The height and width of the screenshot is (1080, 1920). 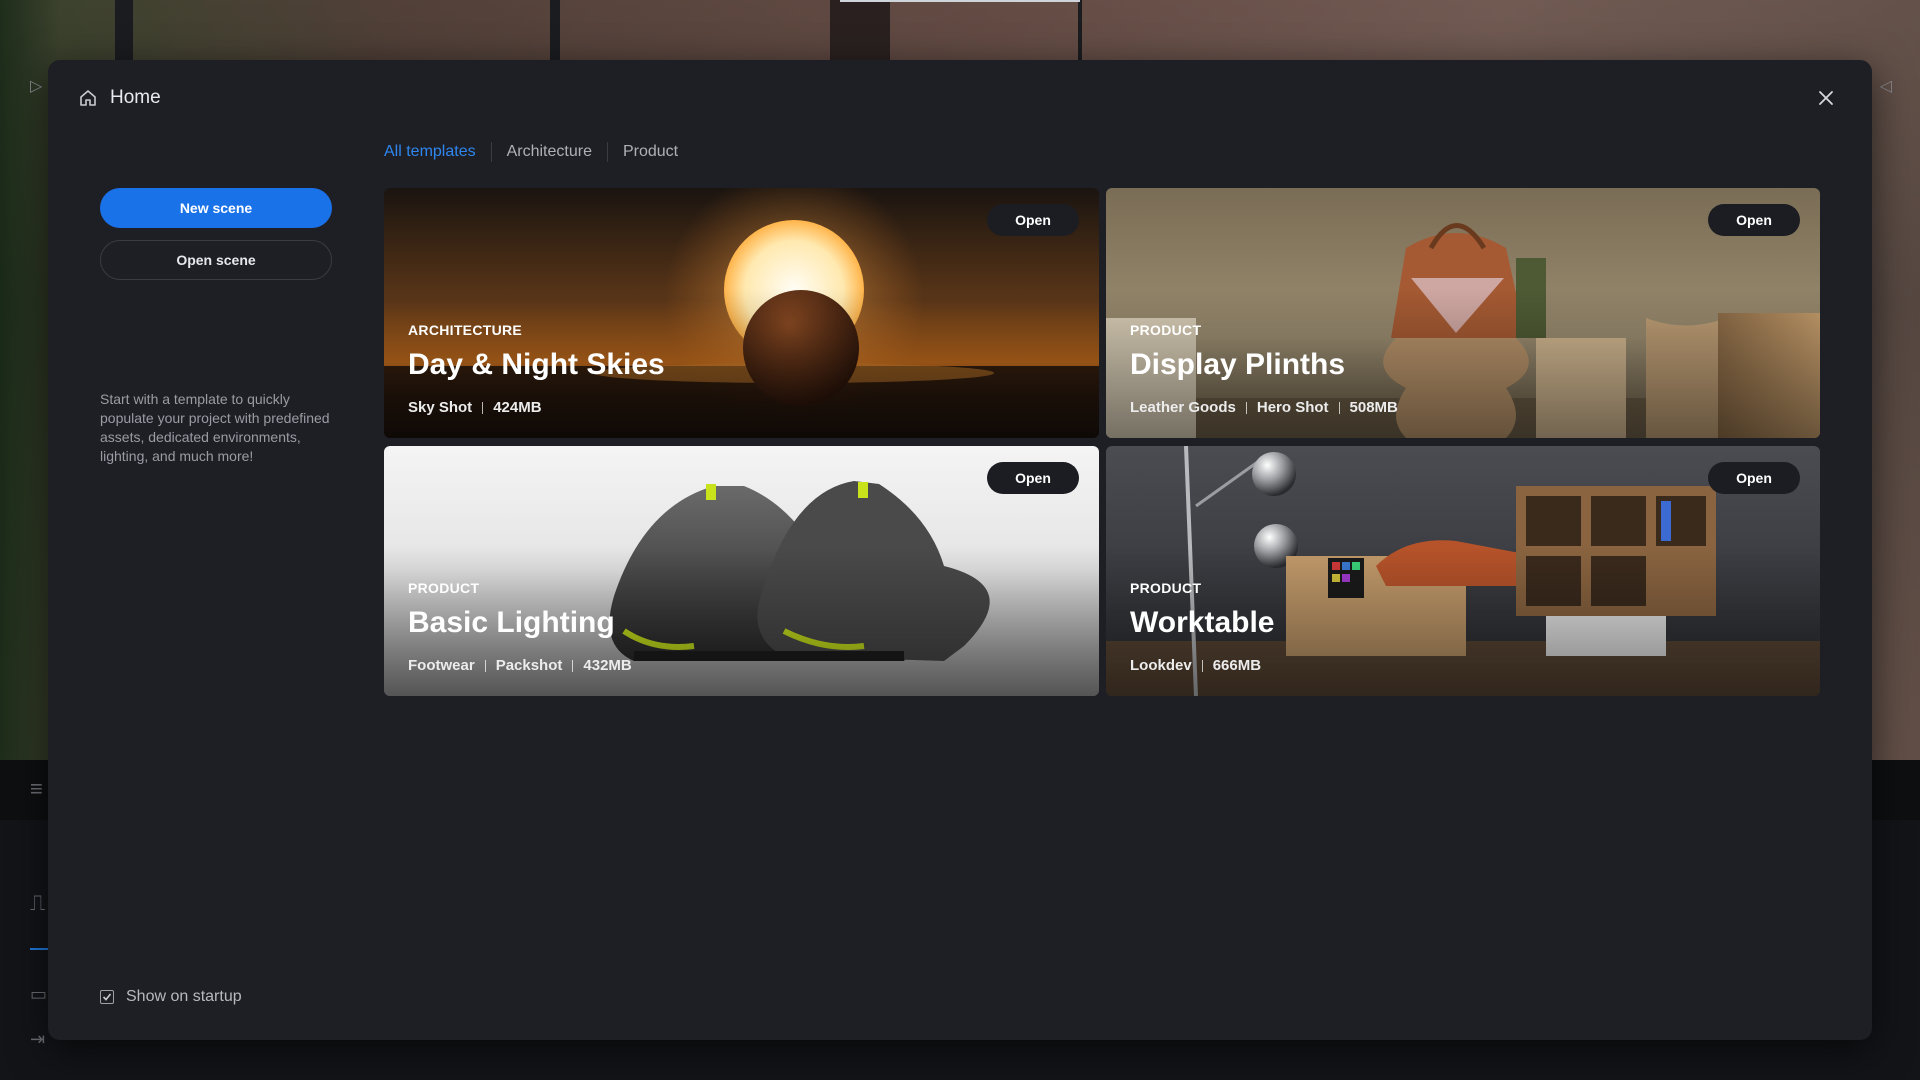 I want to click on template-card-worktable: Open PRODUCT Worktable Lookdev 666MB, so click(x=1463, y=571).